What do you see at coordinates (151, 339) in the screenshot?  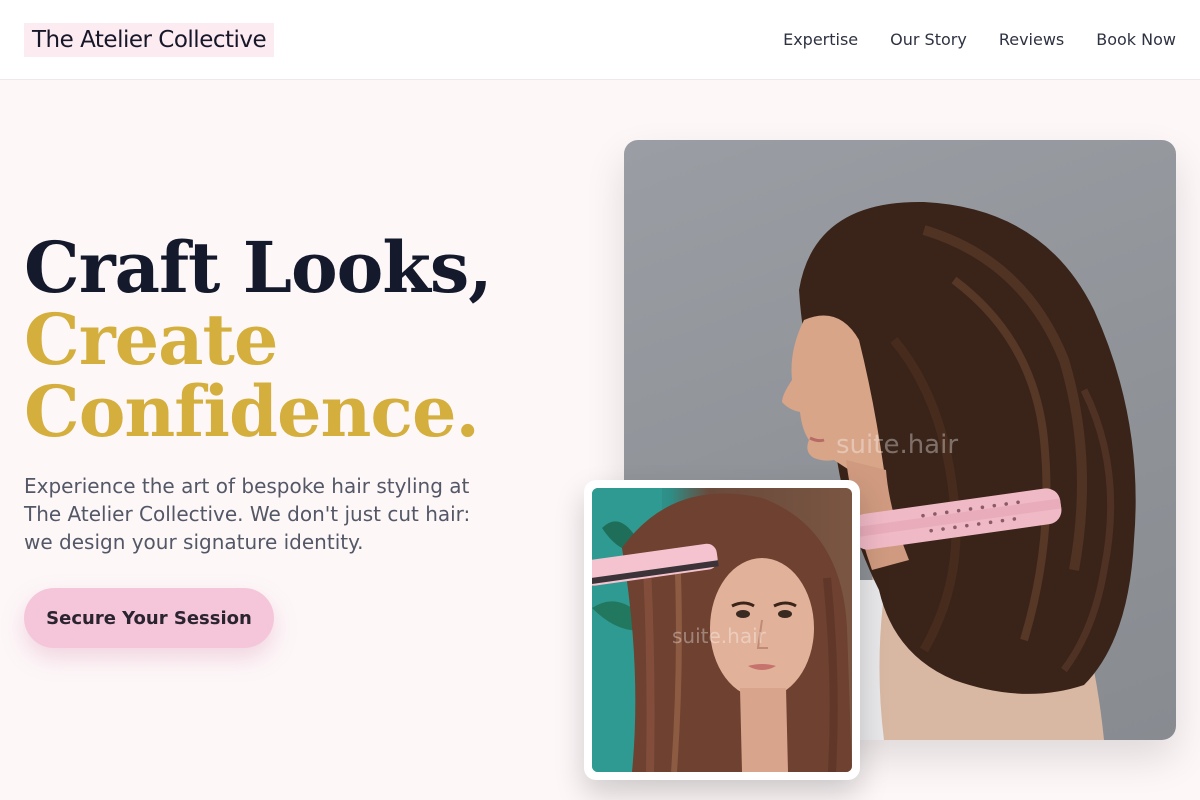 I see `hero-title-line2: Create` at bounding box center [151, 339].